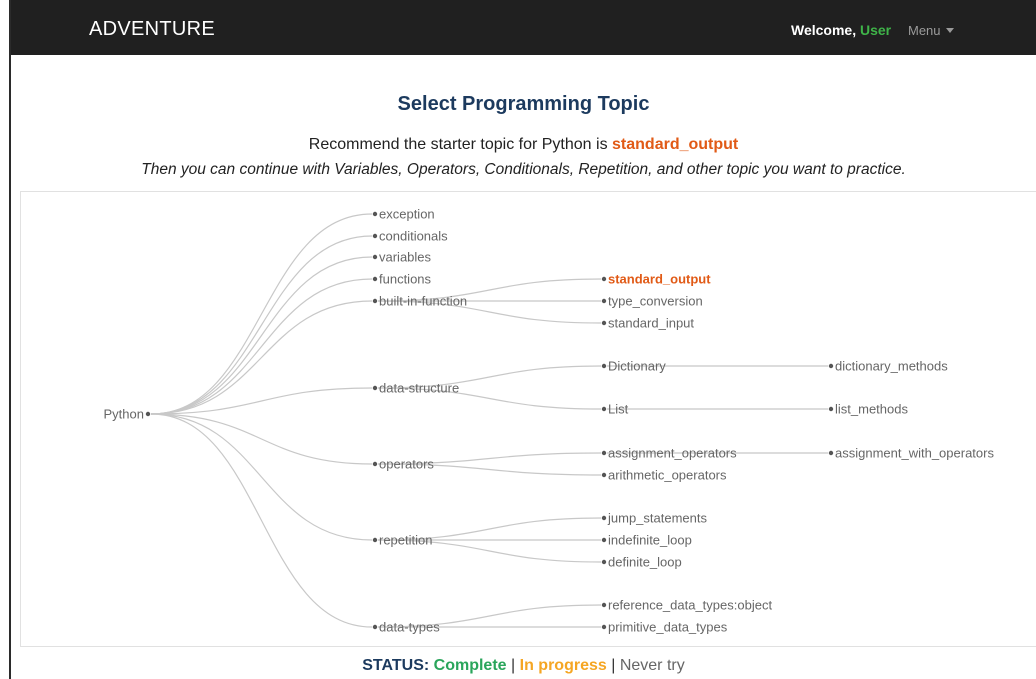 The image size is (1036, 679). I want to click on tree-node-label: assignment_with_operators, so click(914, 453).